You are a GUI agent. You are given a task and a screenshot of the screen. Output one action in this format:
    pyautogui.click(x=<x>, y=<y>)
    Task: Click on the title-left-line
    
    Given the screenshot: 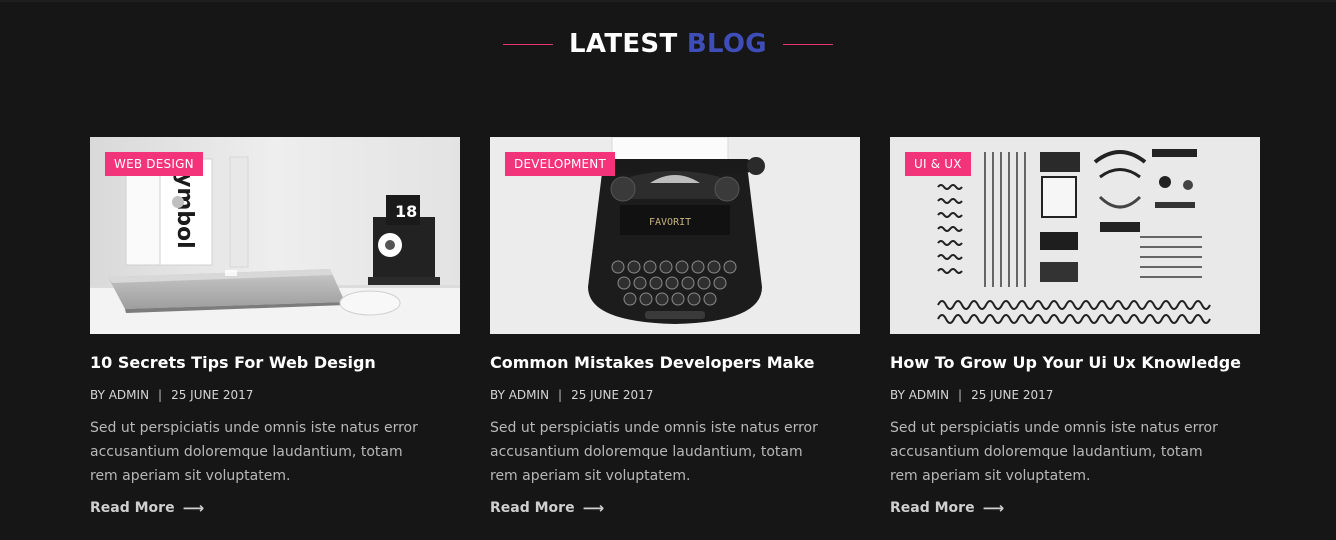 What is the action you would take?
    pyautogui.click(x=528, y=44)
    